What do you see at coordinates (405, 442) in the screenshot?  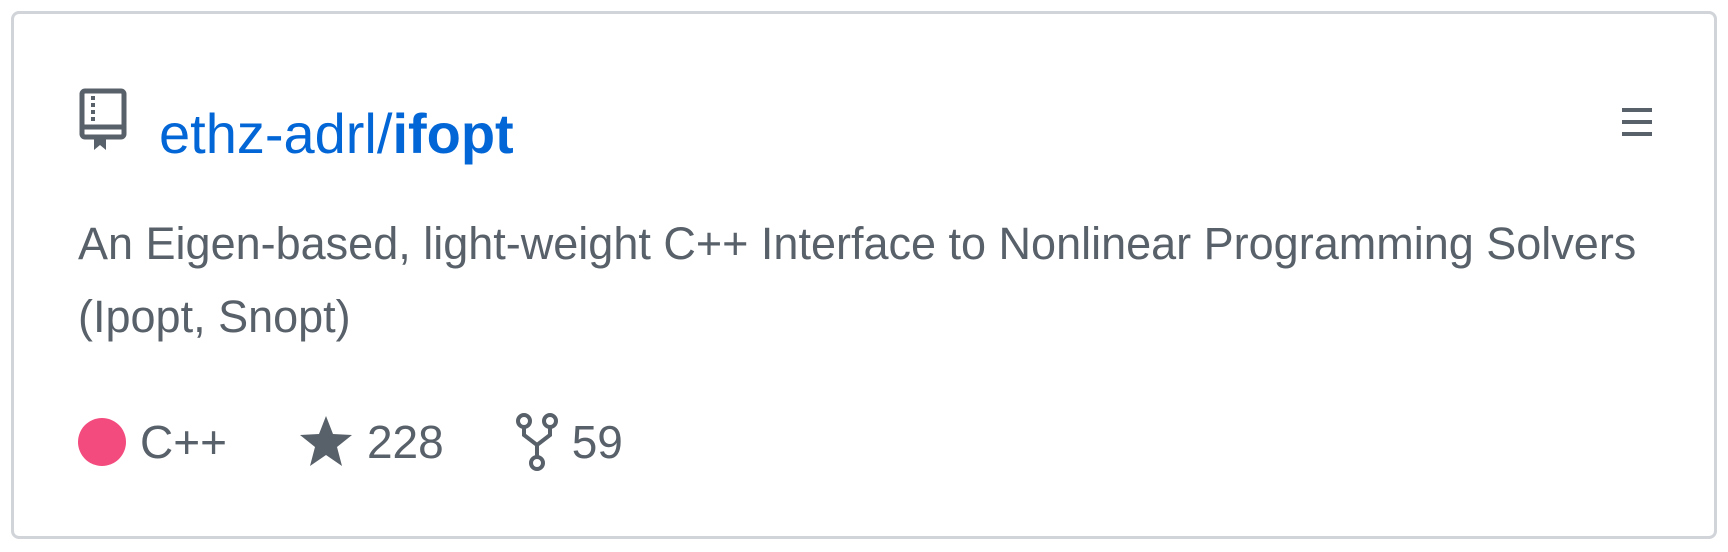 I see `stars-value: 228` at bounding box center [405, 442].